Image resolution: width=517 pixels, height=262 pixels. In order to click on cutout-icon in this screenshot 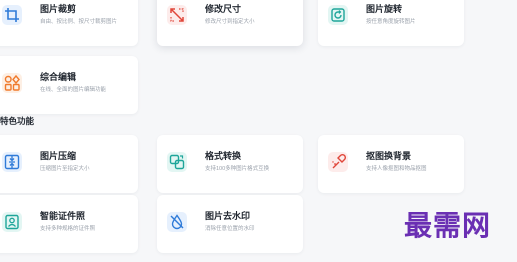, I will do `click(338, 162)`.